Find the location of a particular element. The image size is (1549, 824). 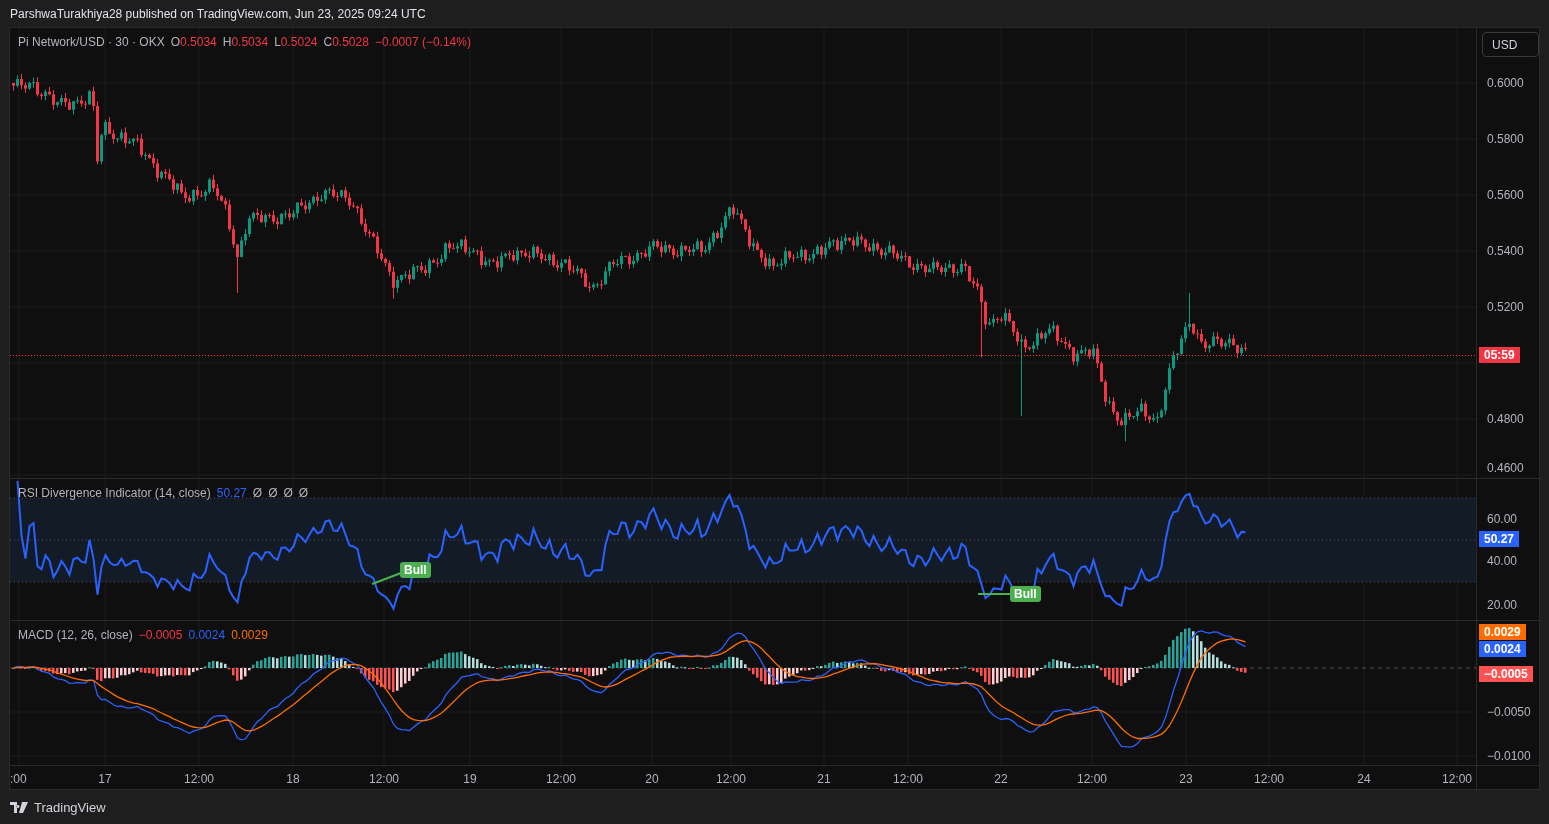

ohlc-label: C is located at coordinates (328, 42).